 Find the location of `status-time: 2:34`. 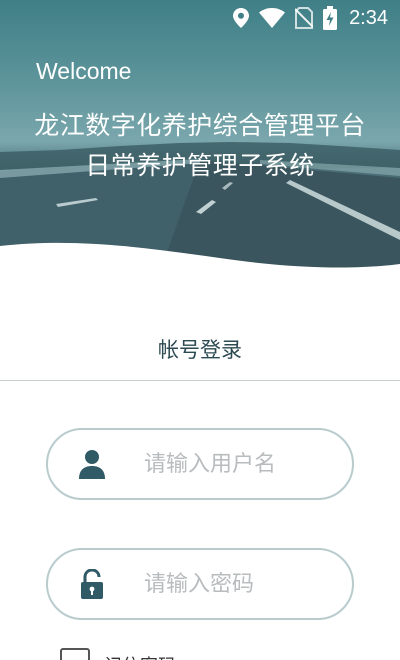

status-time: 2:34 is located at coordinates (368, 17).